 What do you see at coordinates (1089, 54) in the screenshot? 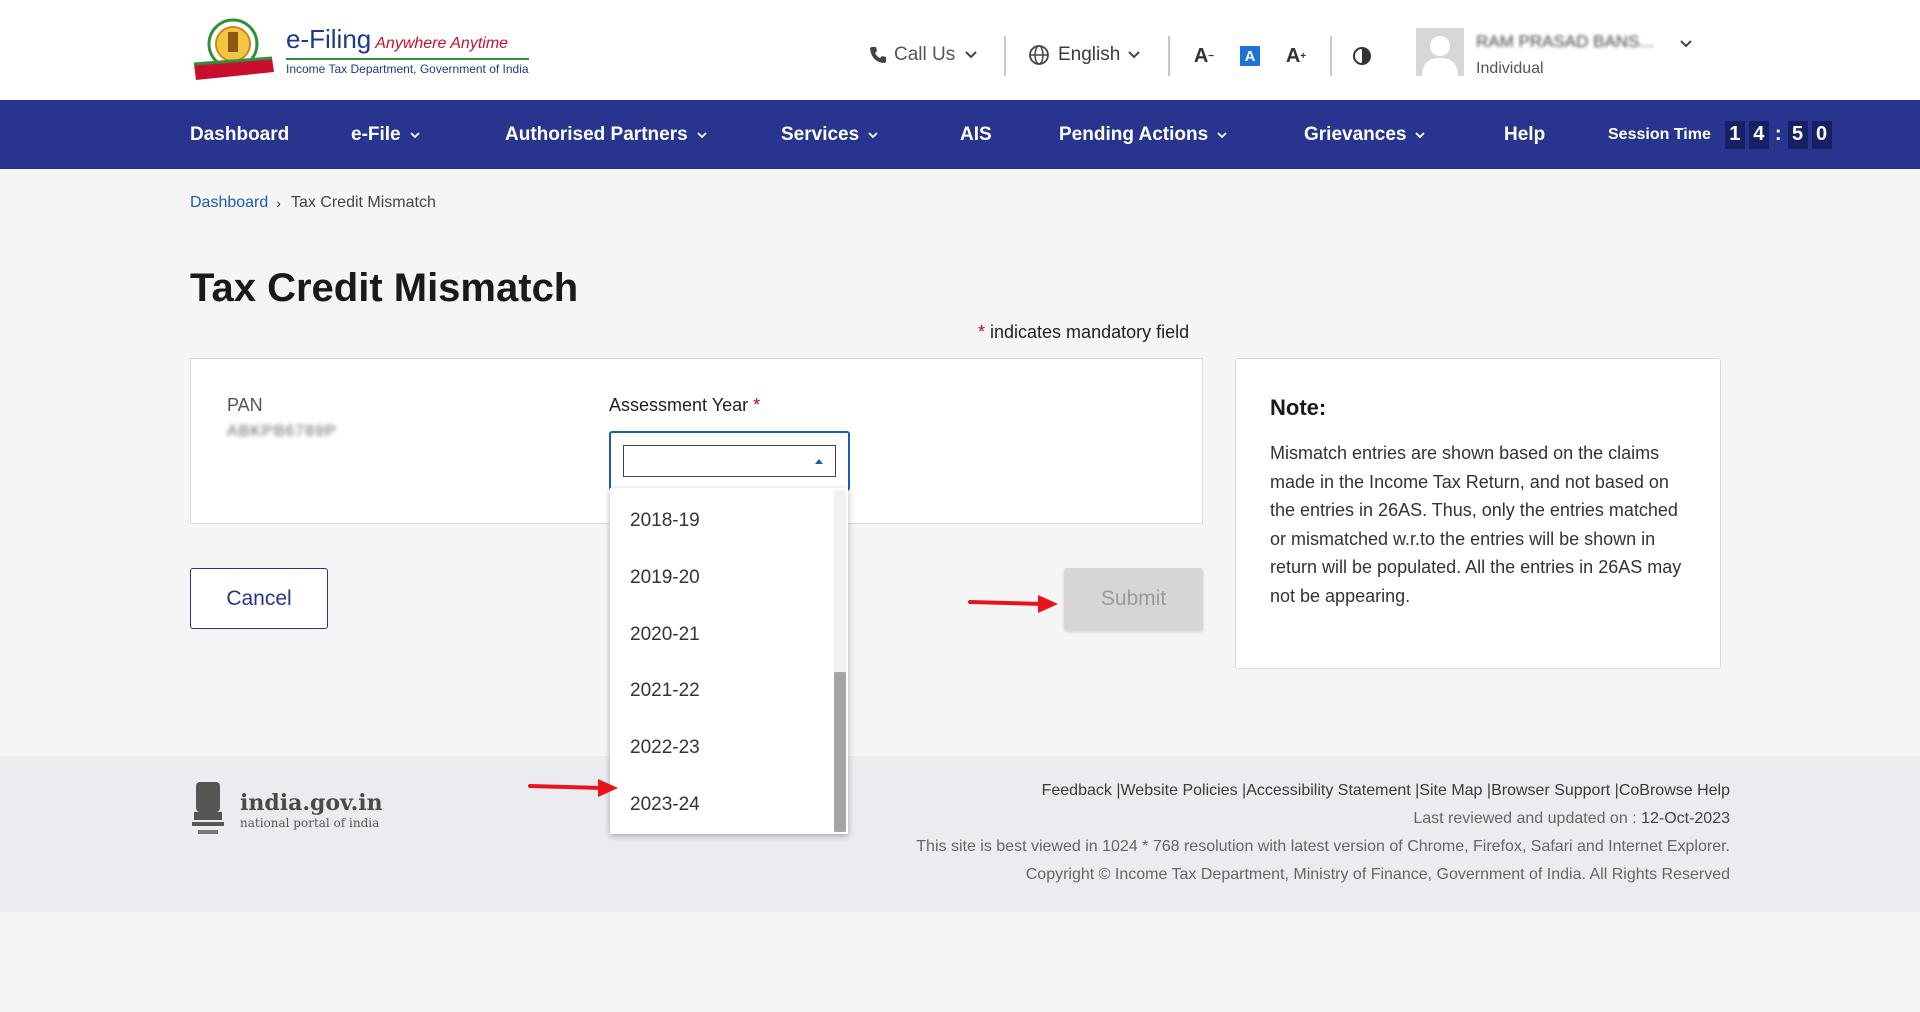
I see `language-label: English` at bounding box center [1089, 54].